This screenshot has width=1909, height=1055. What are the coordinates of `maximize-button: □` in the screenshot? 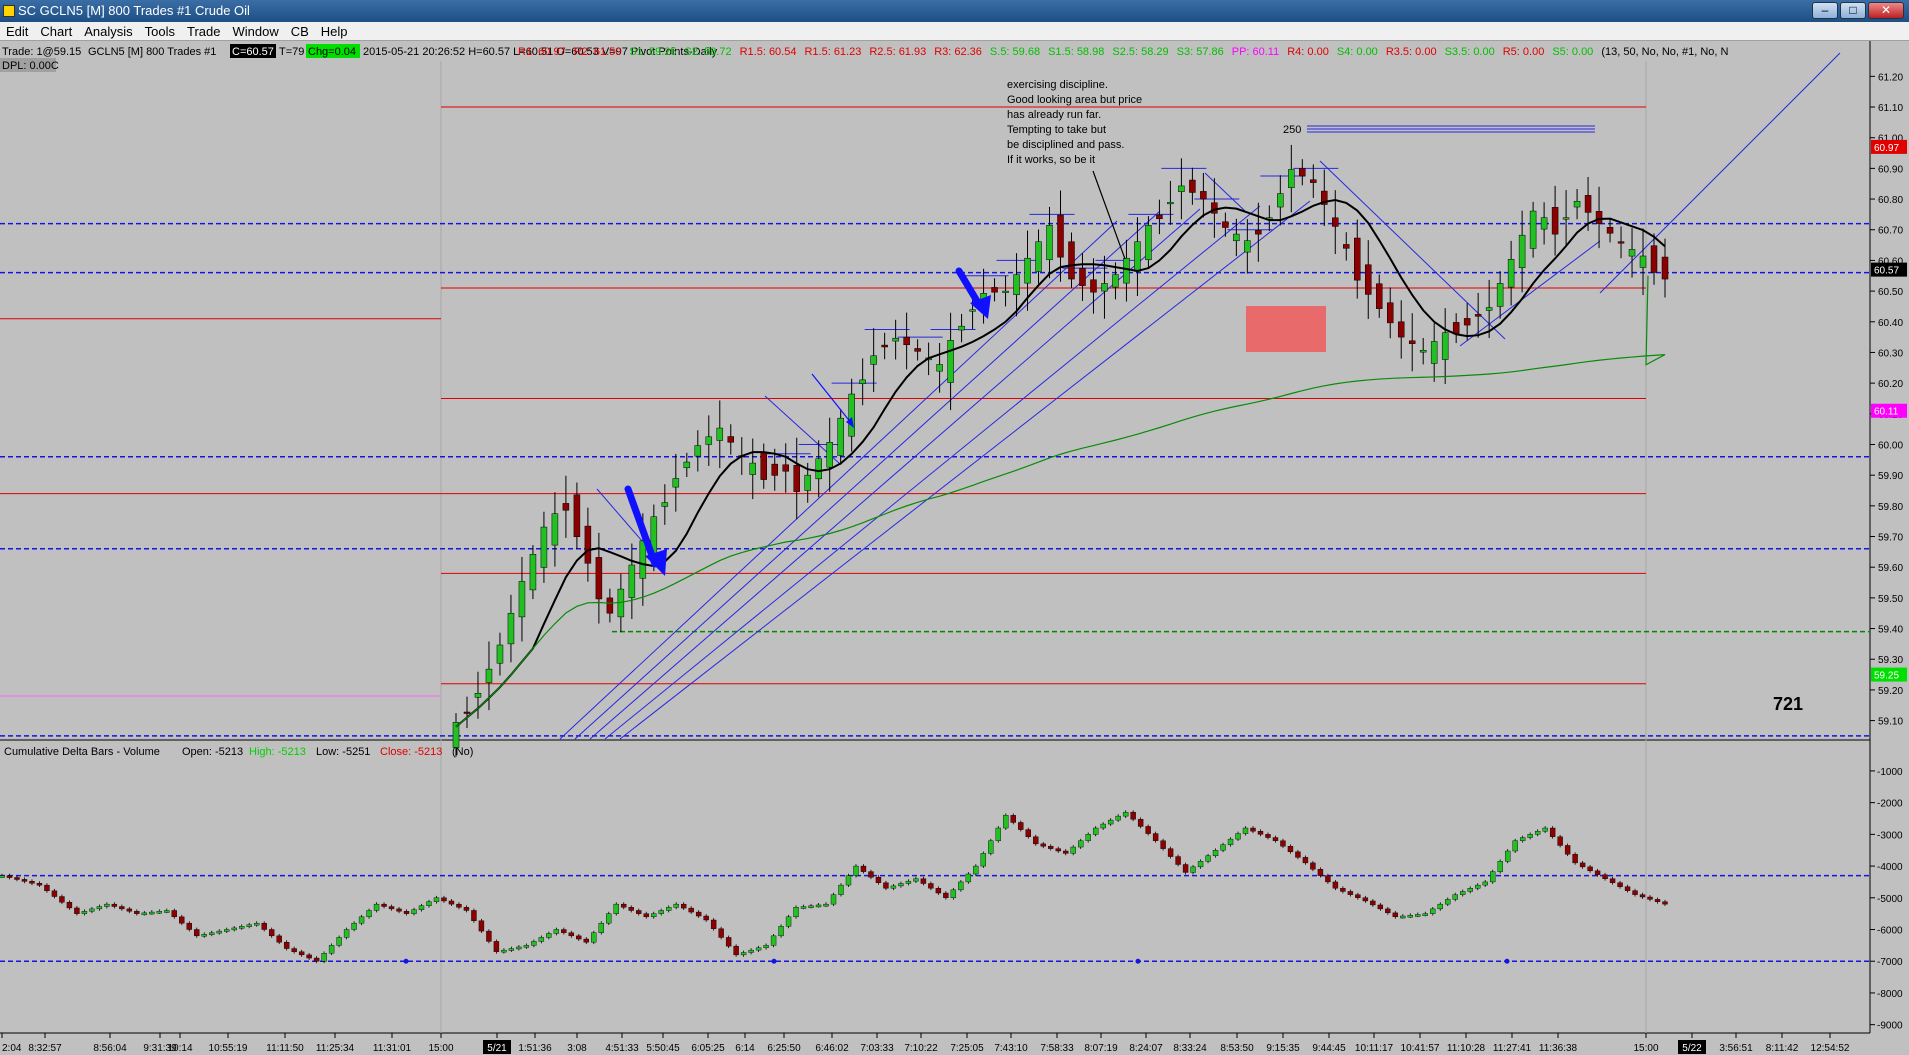 It's located at (1853, 10).